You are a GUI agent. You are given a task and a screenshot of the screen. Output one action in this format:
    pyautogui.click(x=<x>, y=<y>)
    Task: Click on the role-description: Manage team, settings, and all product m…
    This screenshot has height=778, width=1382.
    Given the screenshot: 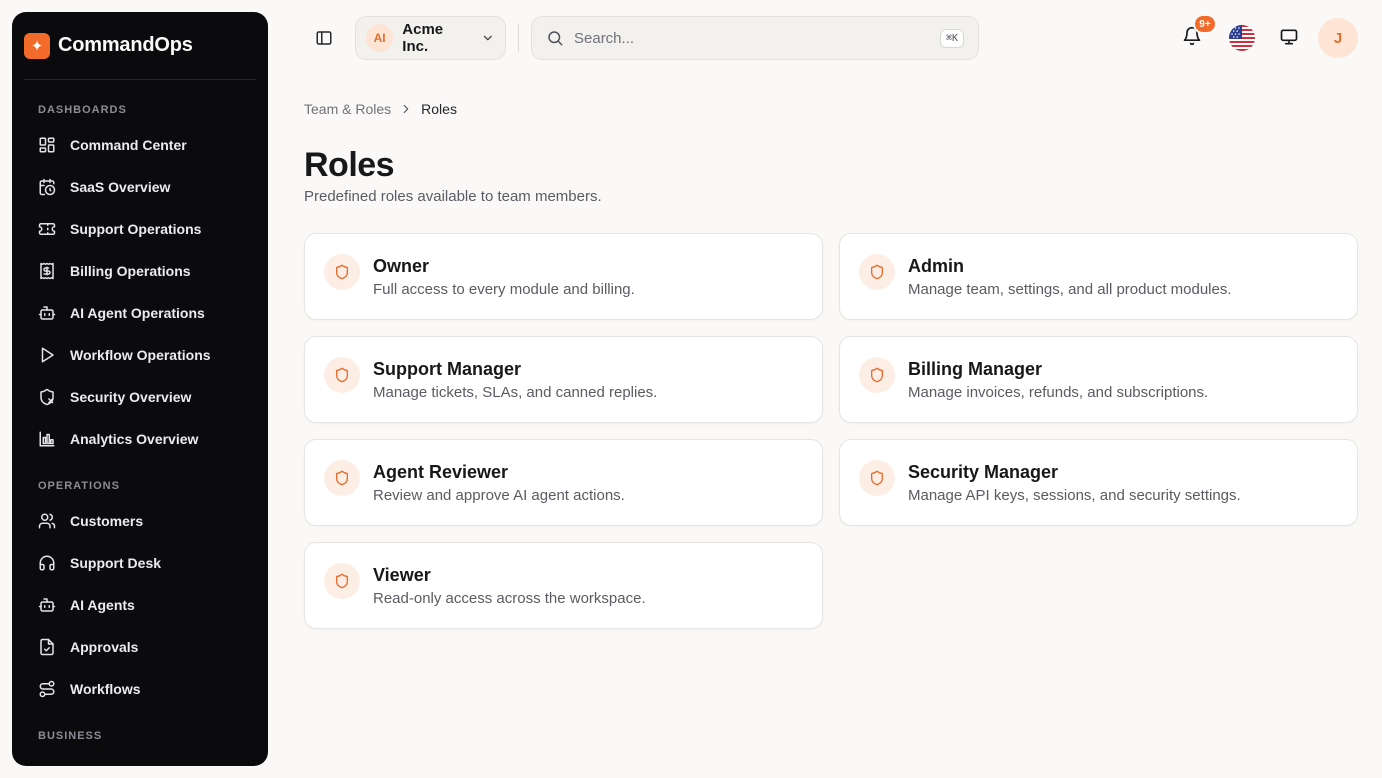 What is the action you would take?
    pyautogui.click(x=1070, y=289)
    